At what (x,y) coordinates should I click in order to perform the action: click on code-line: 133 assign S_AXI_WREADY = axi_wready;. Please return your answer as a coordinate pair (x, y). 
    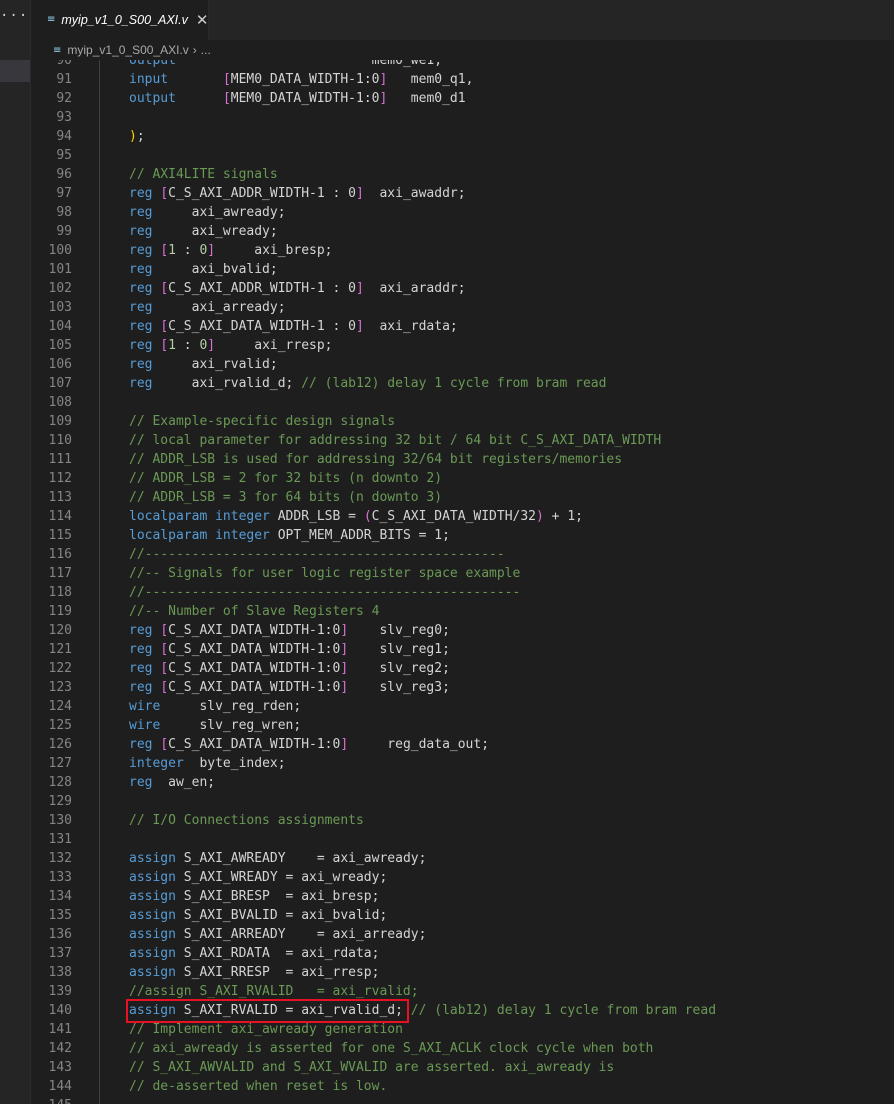
    Looking at the image, I should click on (462, 877).